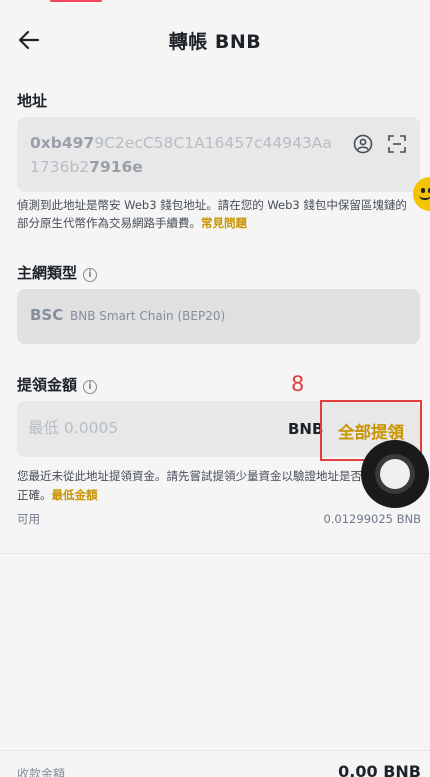  What do you see at coordinates (143, 428) in the screenshot?
I see `amount-input` at bounding box center [143, 428].